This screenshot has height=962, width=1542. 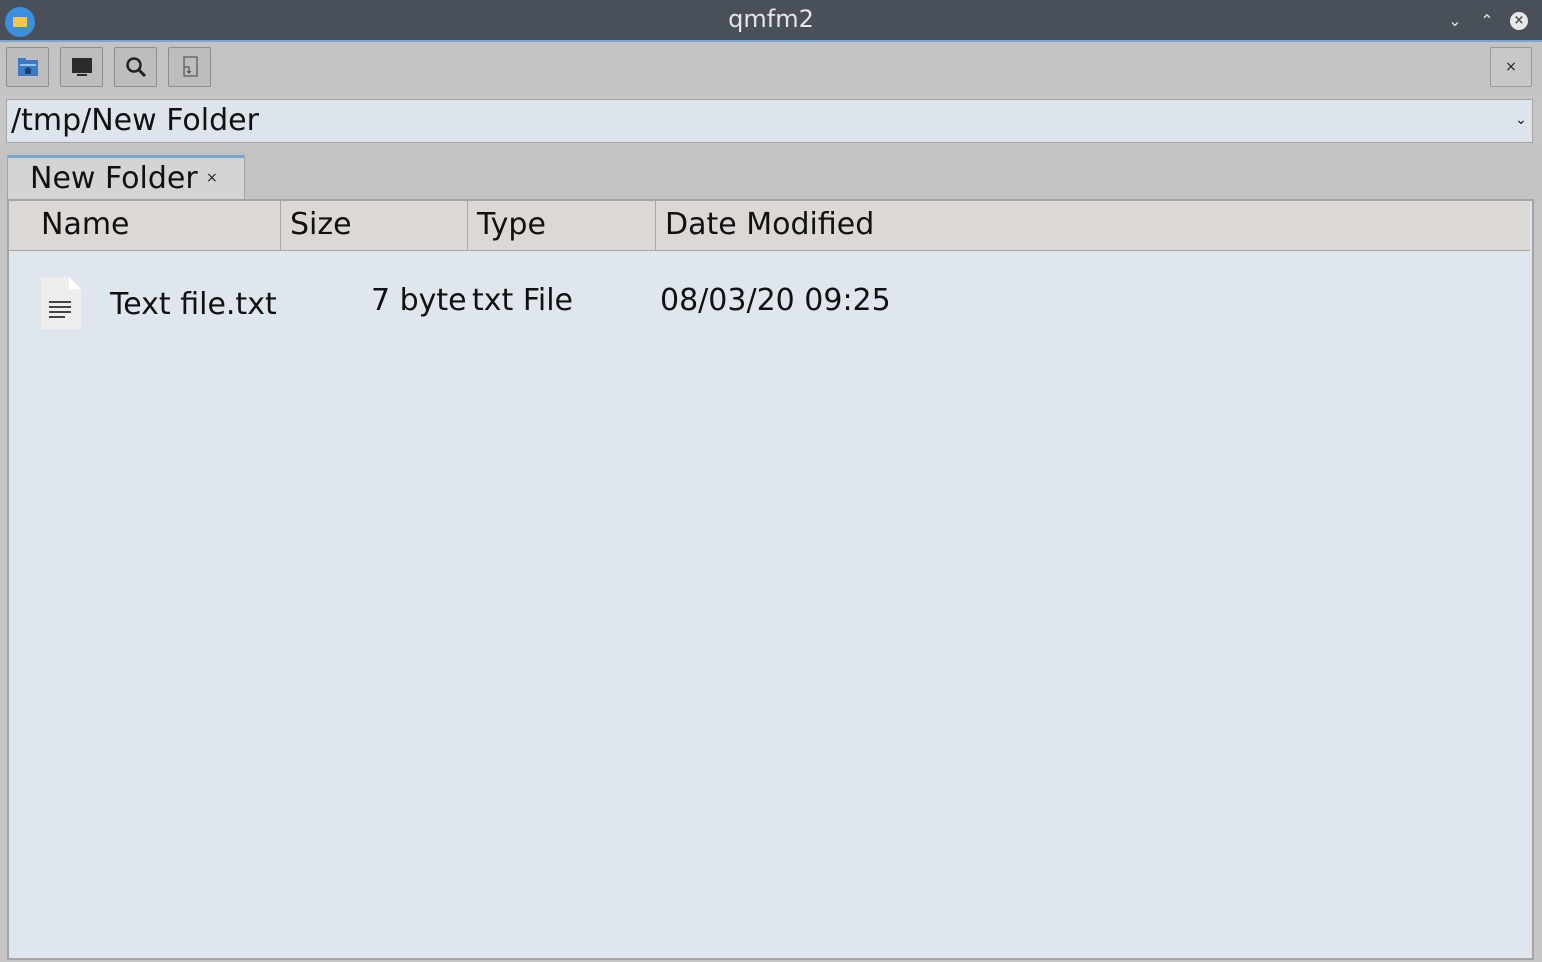 What do you see at coordinates (193, 304) in the screenshot?
I see `file-name: Text file.txt` at bounding box center [193, 304].